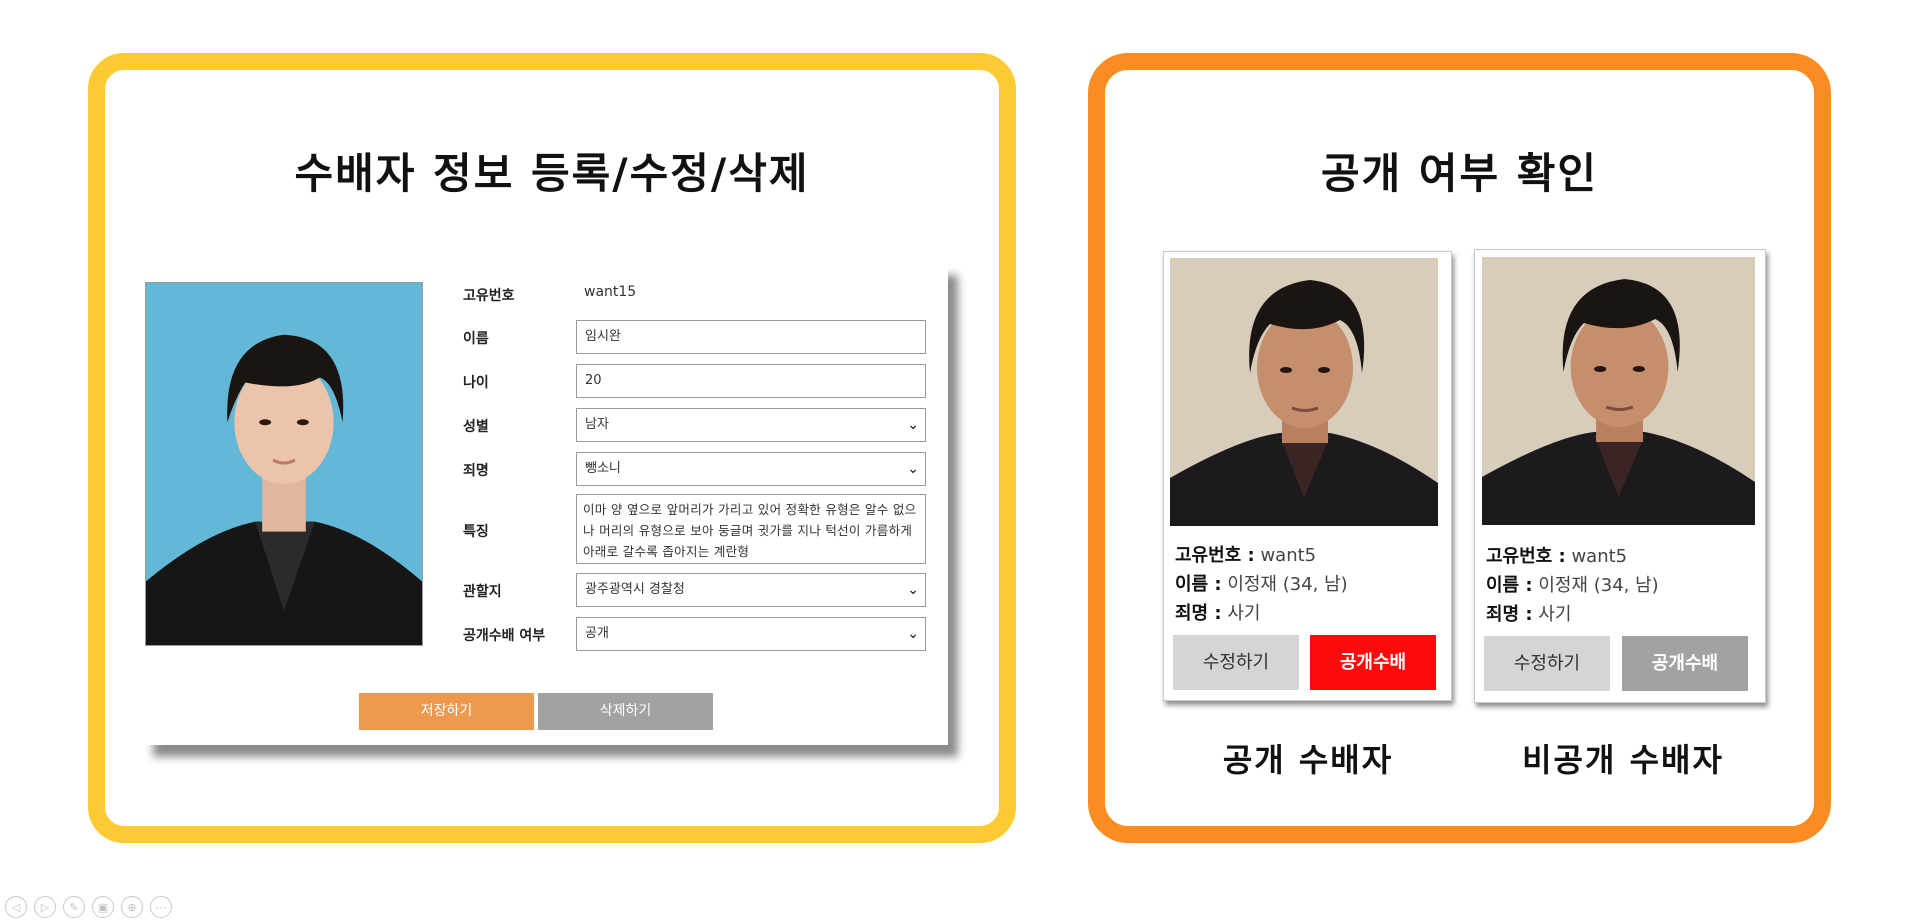 The height and width of the screenshot is (921, 1918). Describe the element at coordinates (476, 339) in the screenshot. I see `name-label: 이름` at that location.